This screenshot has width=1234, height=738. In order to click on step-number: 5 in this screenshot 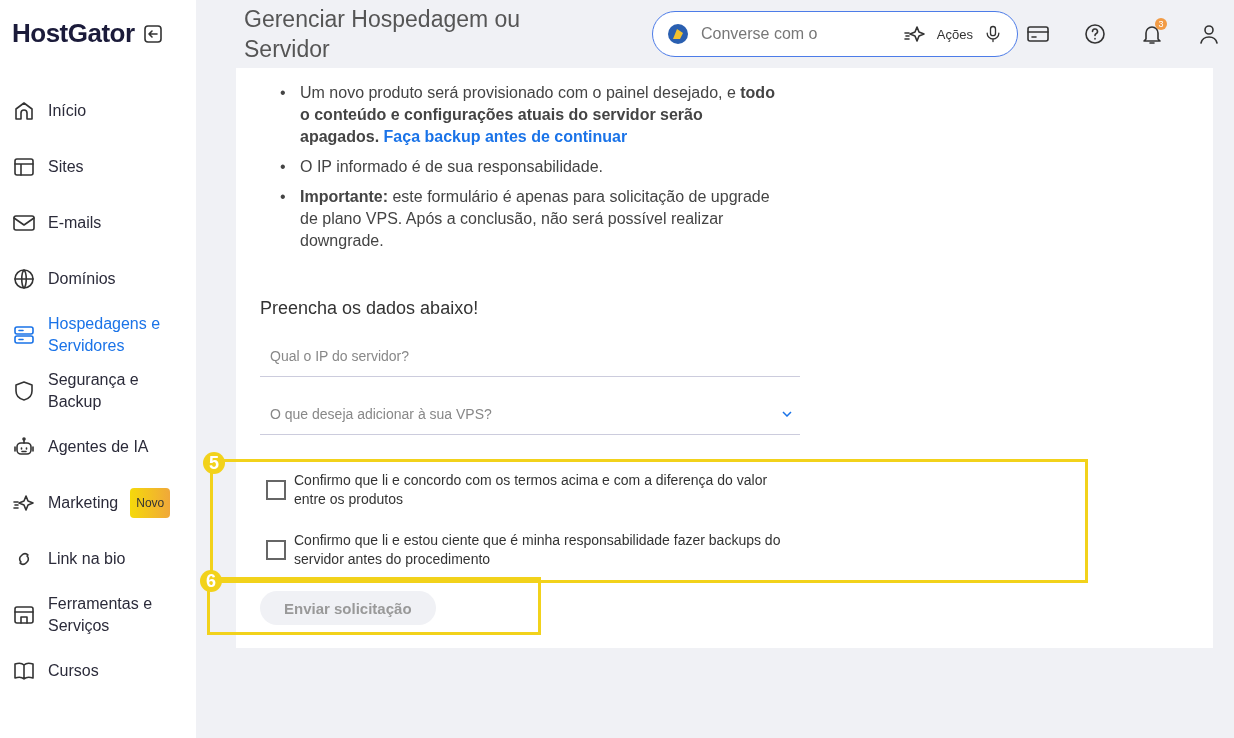, I will do `click(214, 463)`.